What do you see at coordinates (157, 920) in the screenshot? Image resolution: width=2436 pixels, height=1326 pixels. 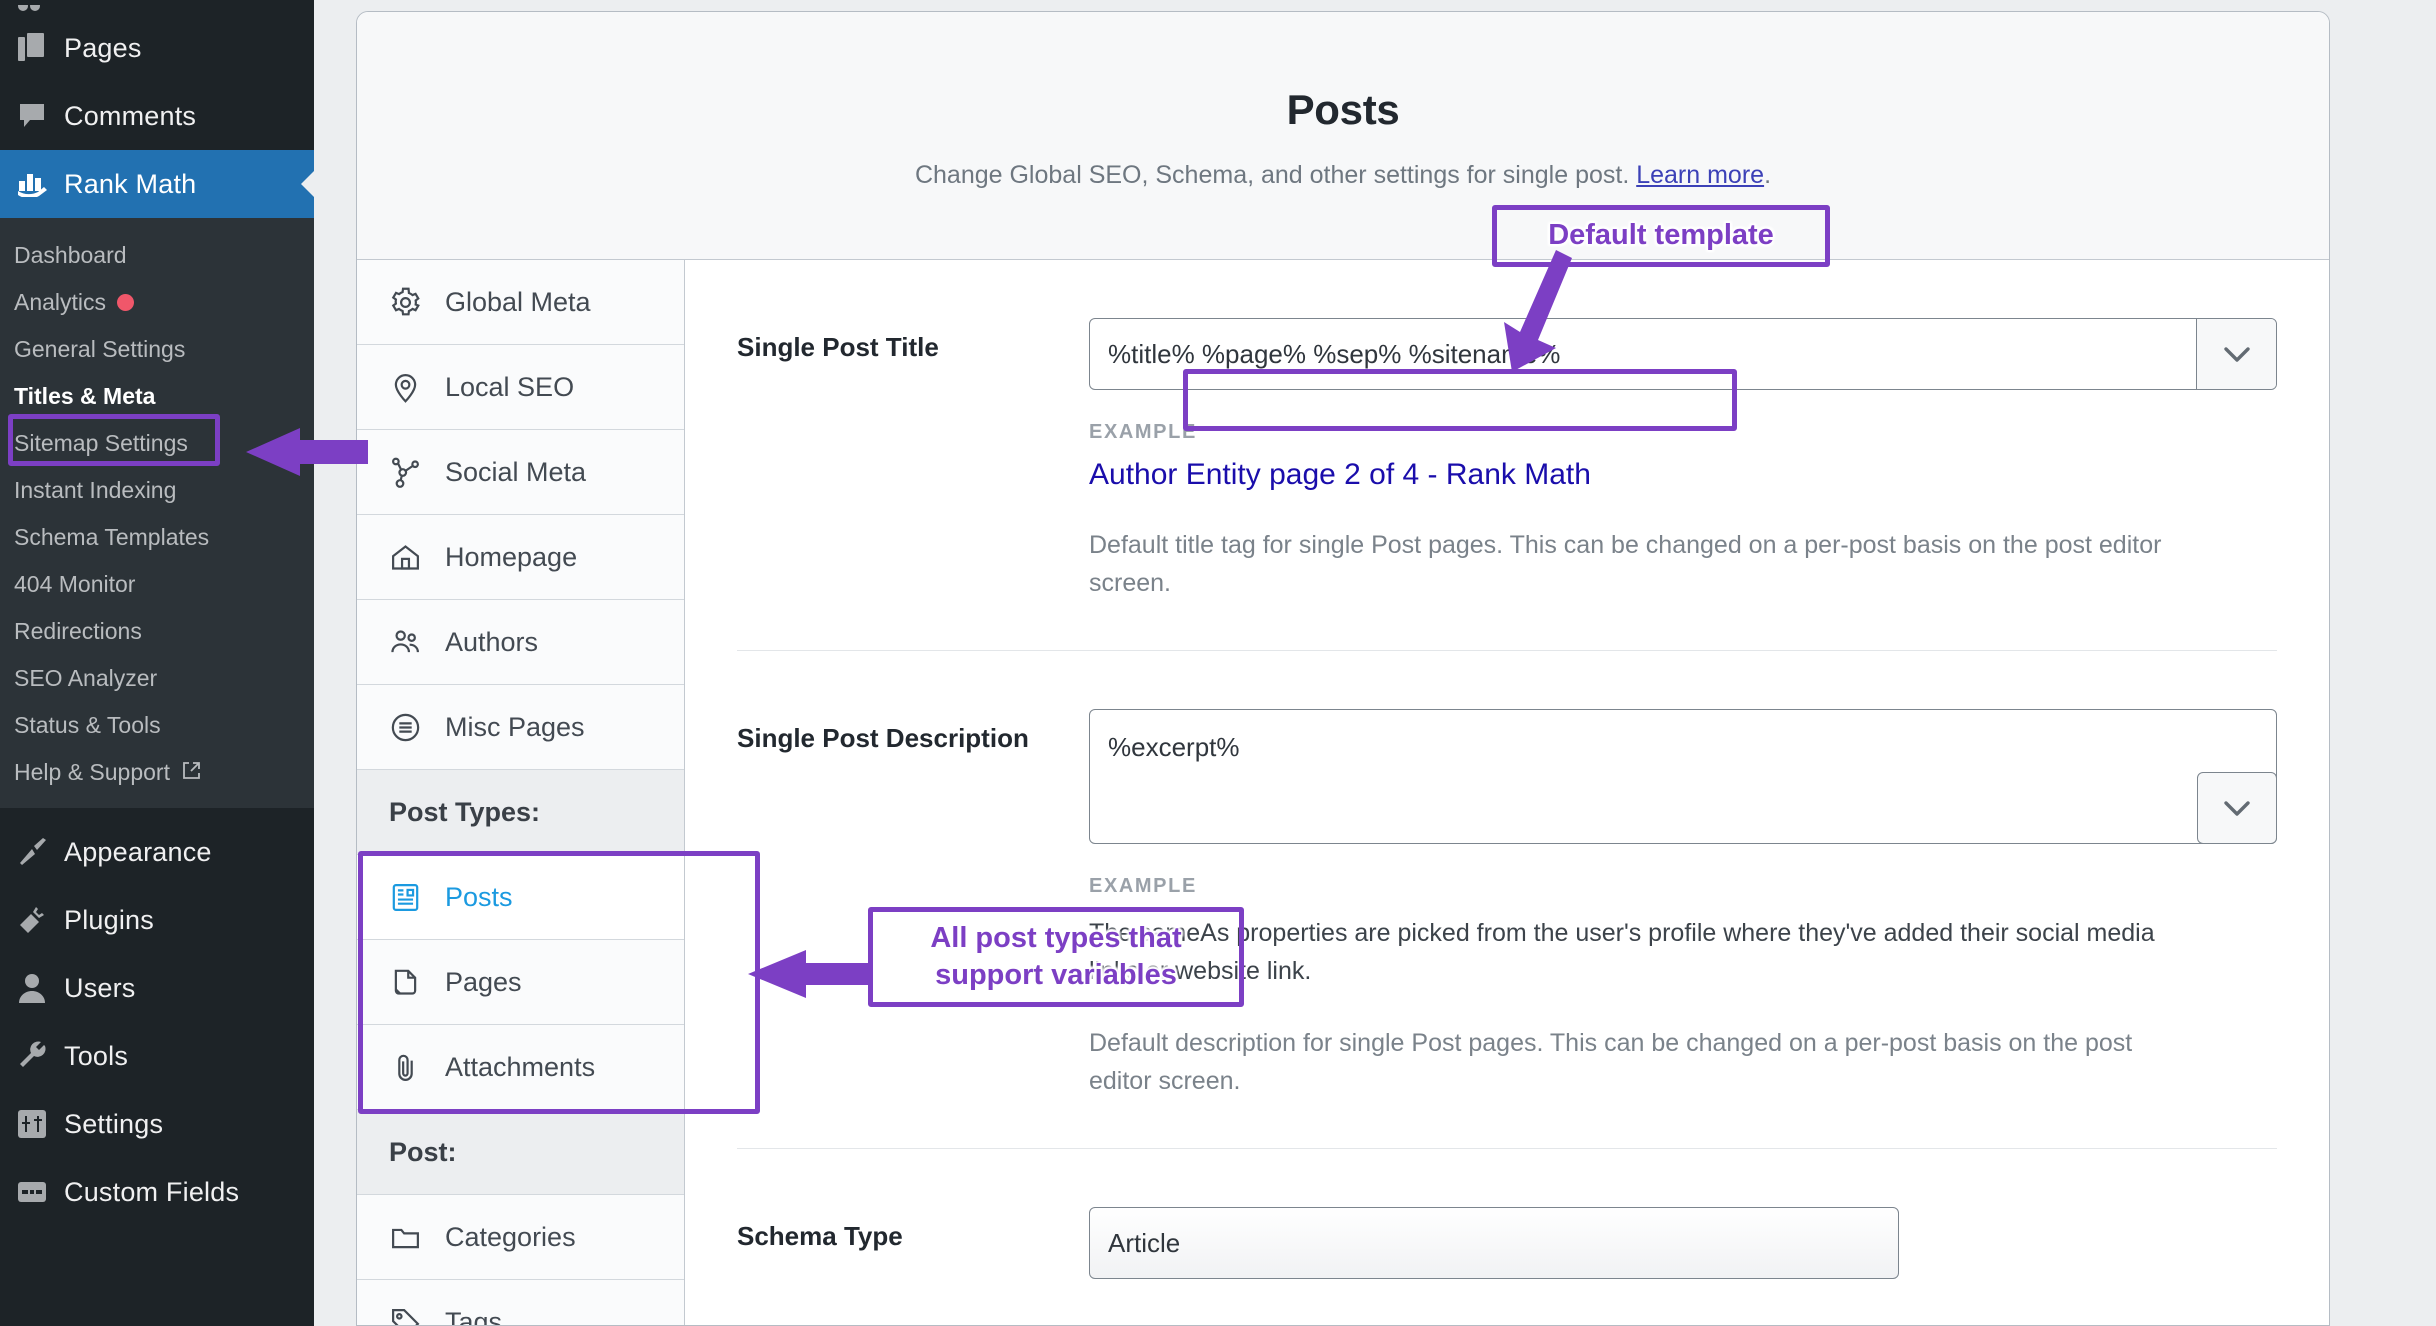 I see `sidebar-item-plugins: Plugins` at bounding box center [157, 920].